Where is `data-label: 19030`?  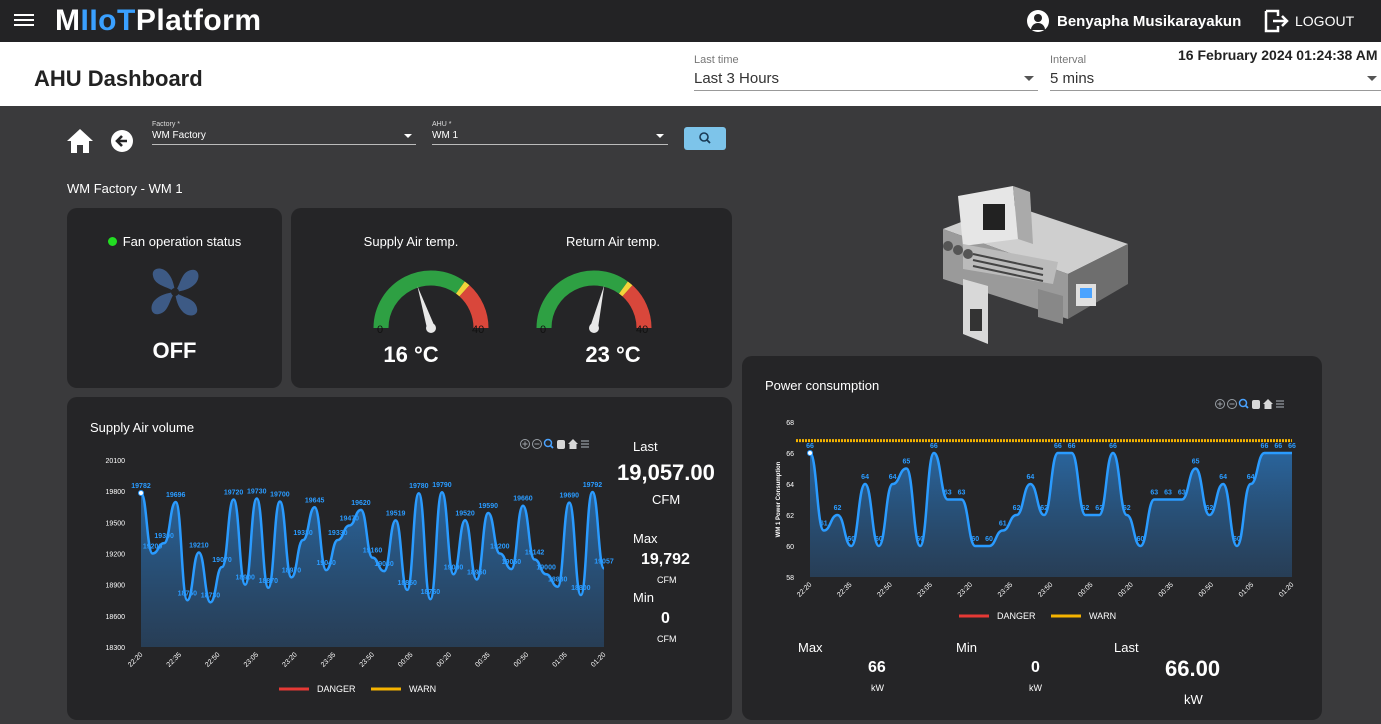 data-label: 19030 is located at coordinates (384, 564).